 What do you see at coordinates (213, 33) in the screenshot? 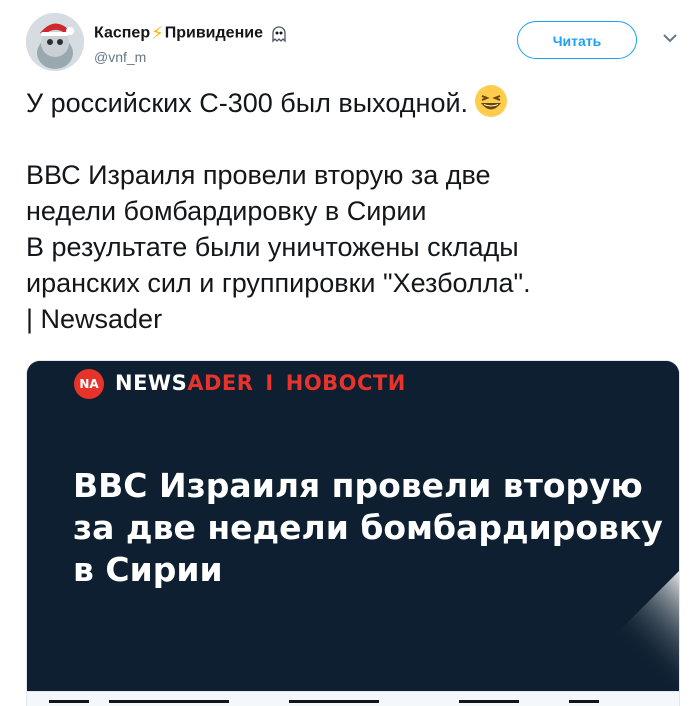
I see `display-name-part2: Привидение` at bounding box center [213, 33].